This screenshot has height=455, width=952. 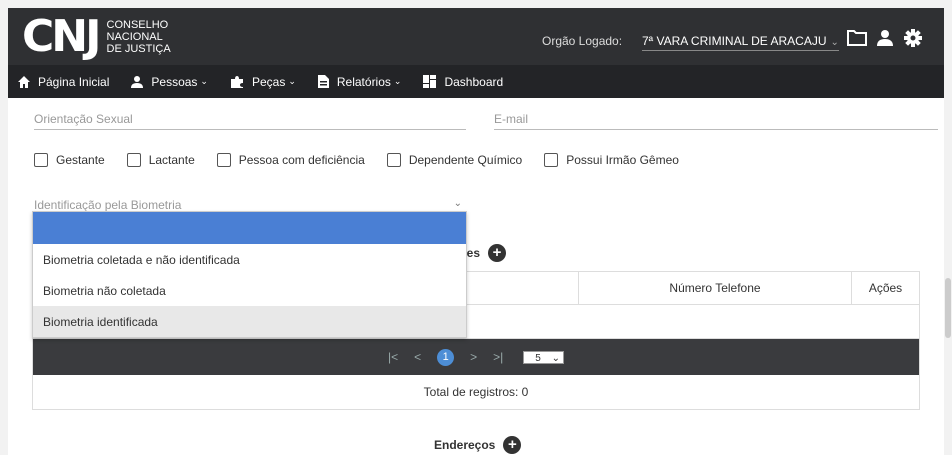 What do you see at coordinates (104, 290) in the screenshot?
I see `option-label: Biometria não coletada` at bounding box center [104, 290].